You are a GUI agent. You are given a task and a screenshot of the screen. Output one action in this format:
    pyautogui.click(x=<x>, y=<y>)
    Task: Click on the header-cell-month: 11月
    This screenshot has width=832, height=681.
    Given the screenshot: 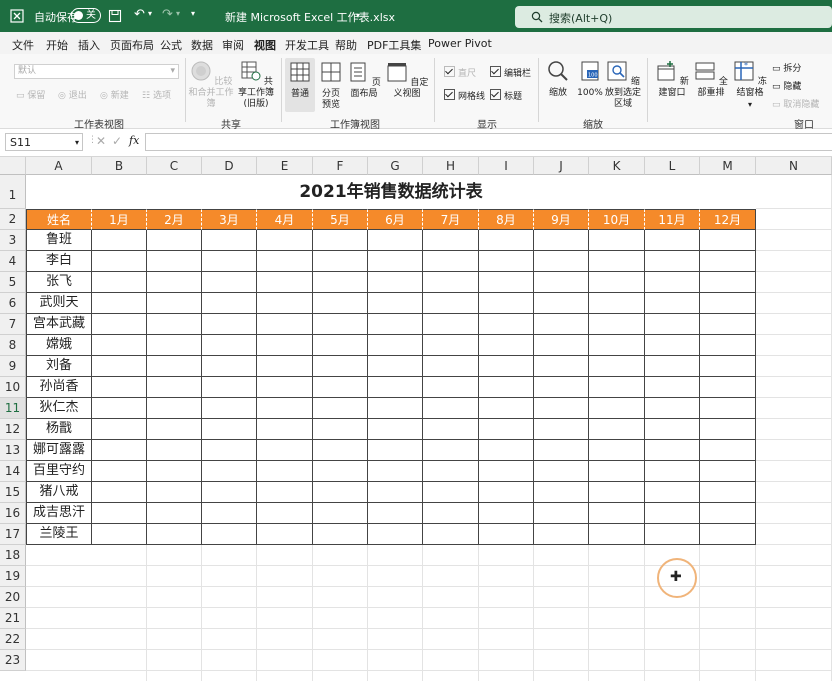 What is the action you would take?
    pyautogui.click(x=672, y=219)
    